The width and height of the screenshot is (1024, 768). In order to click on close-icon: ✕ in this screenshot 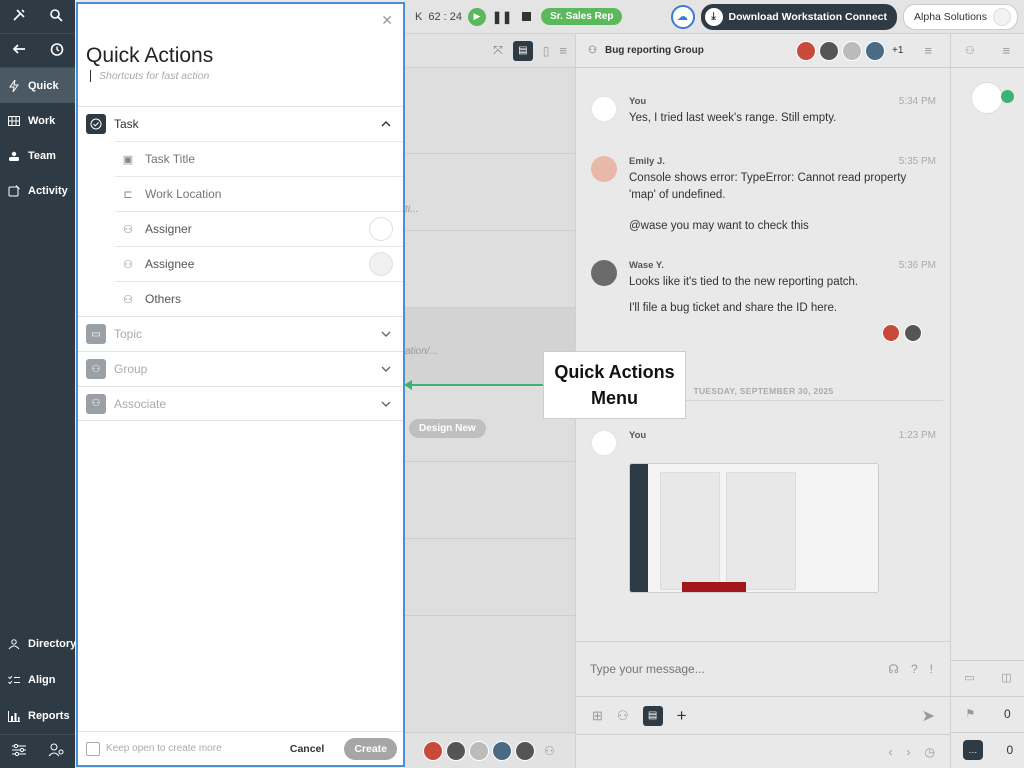, I will do `click(387, 20)`.